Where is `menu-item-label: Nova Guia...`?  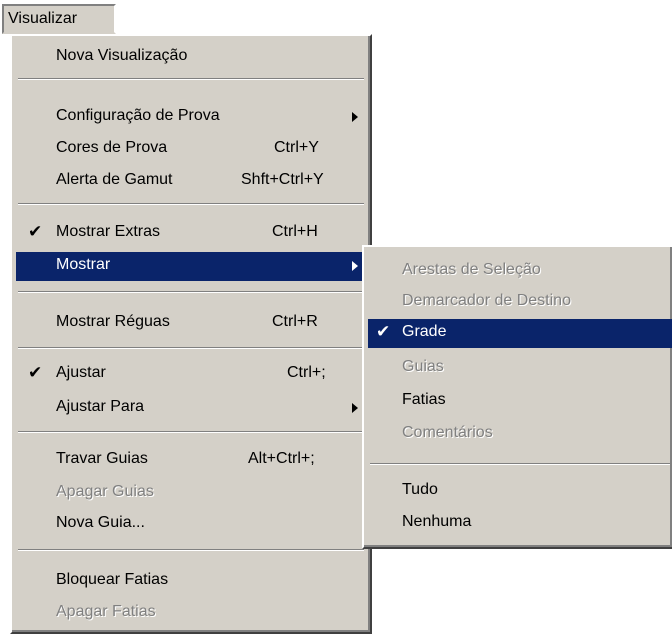 menu-item-label: Nova Guia... is located at coordinates (100, 522).